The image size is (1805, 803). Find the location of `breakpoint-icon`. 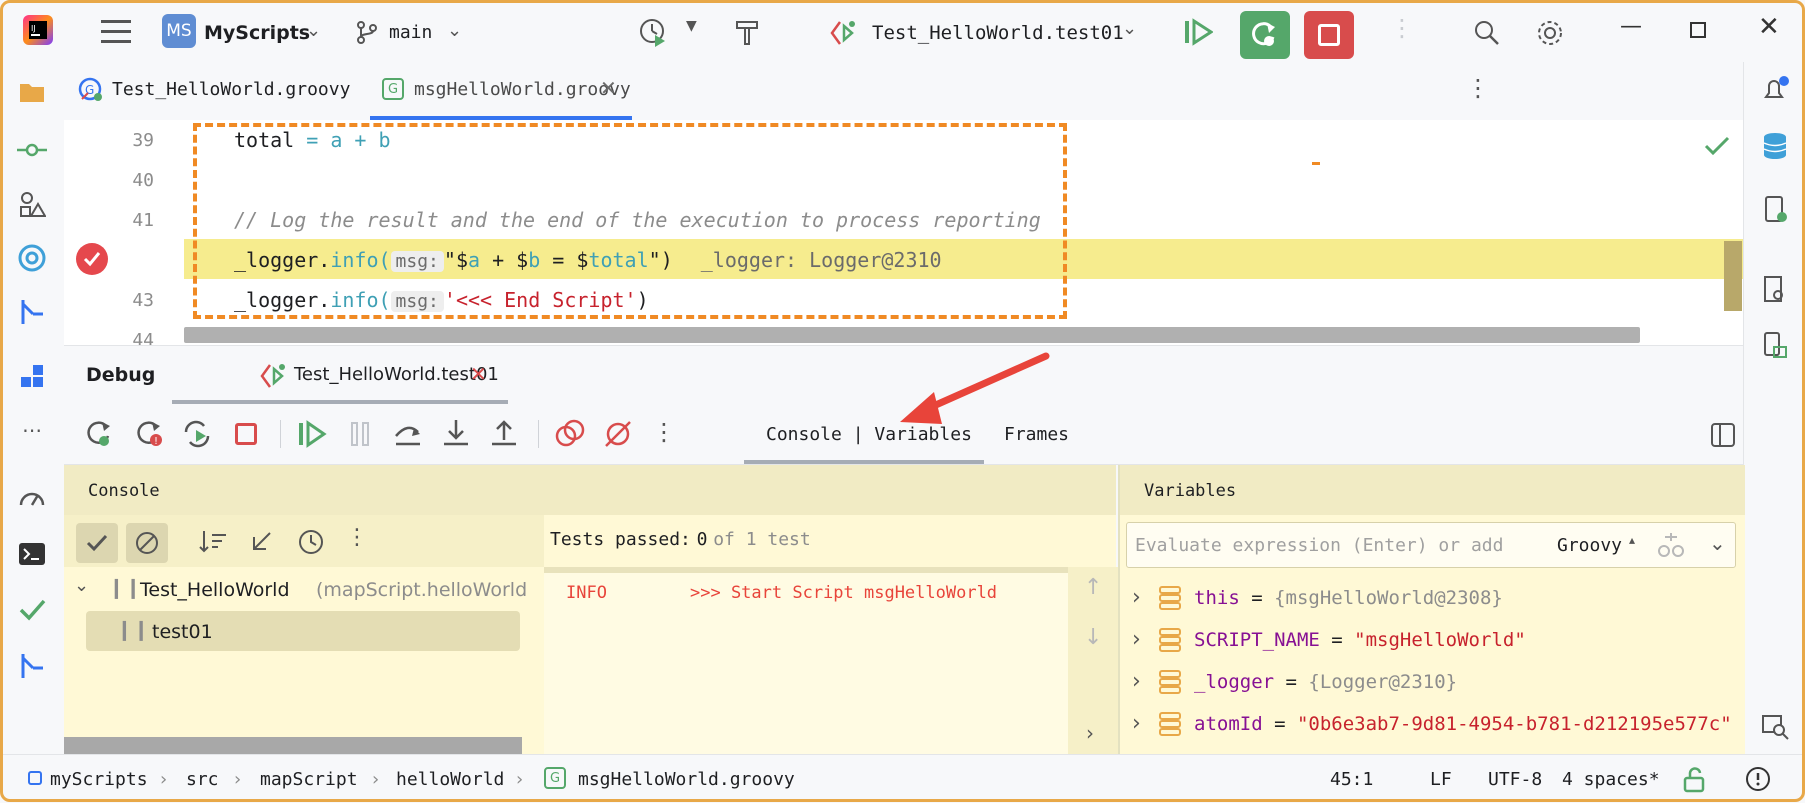

breakpoint-icon is located at coordinates (92, 259).